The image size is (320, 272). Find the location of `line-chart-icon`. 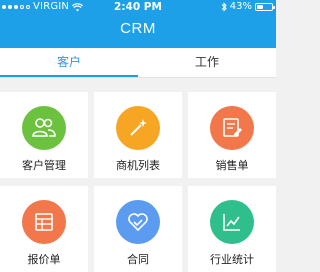

line-chart-icon is located at coordinates (232, 222).